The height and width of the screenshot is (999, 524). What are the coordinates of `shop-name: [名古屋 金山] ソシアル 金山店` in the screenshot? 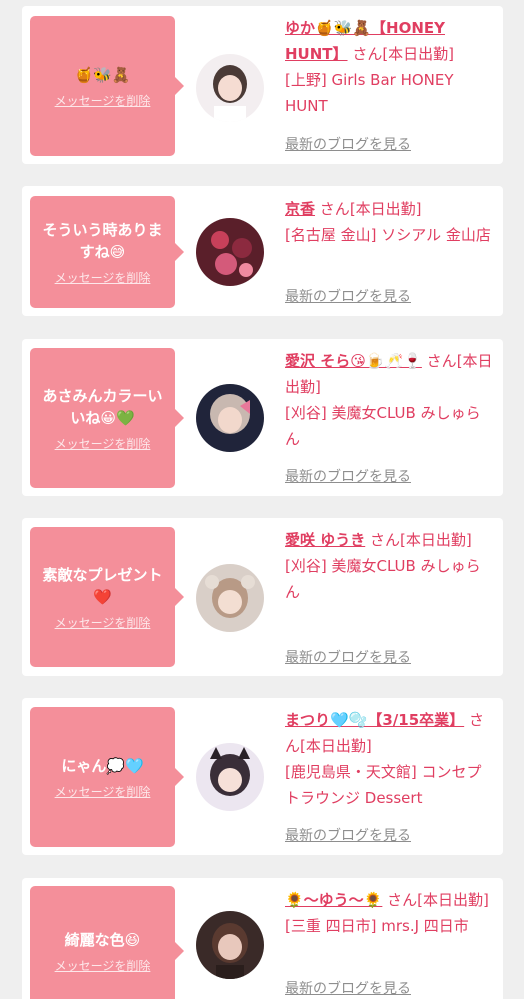 It's located at (388, 235).